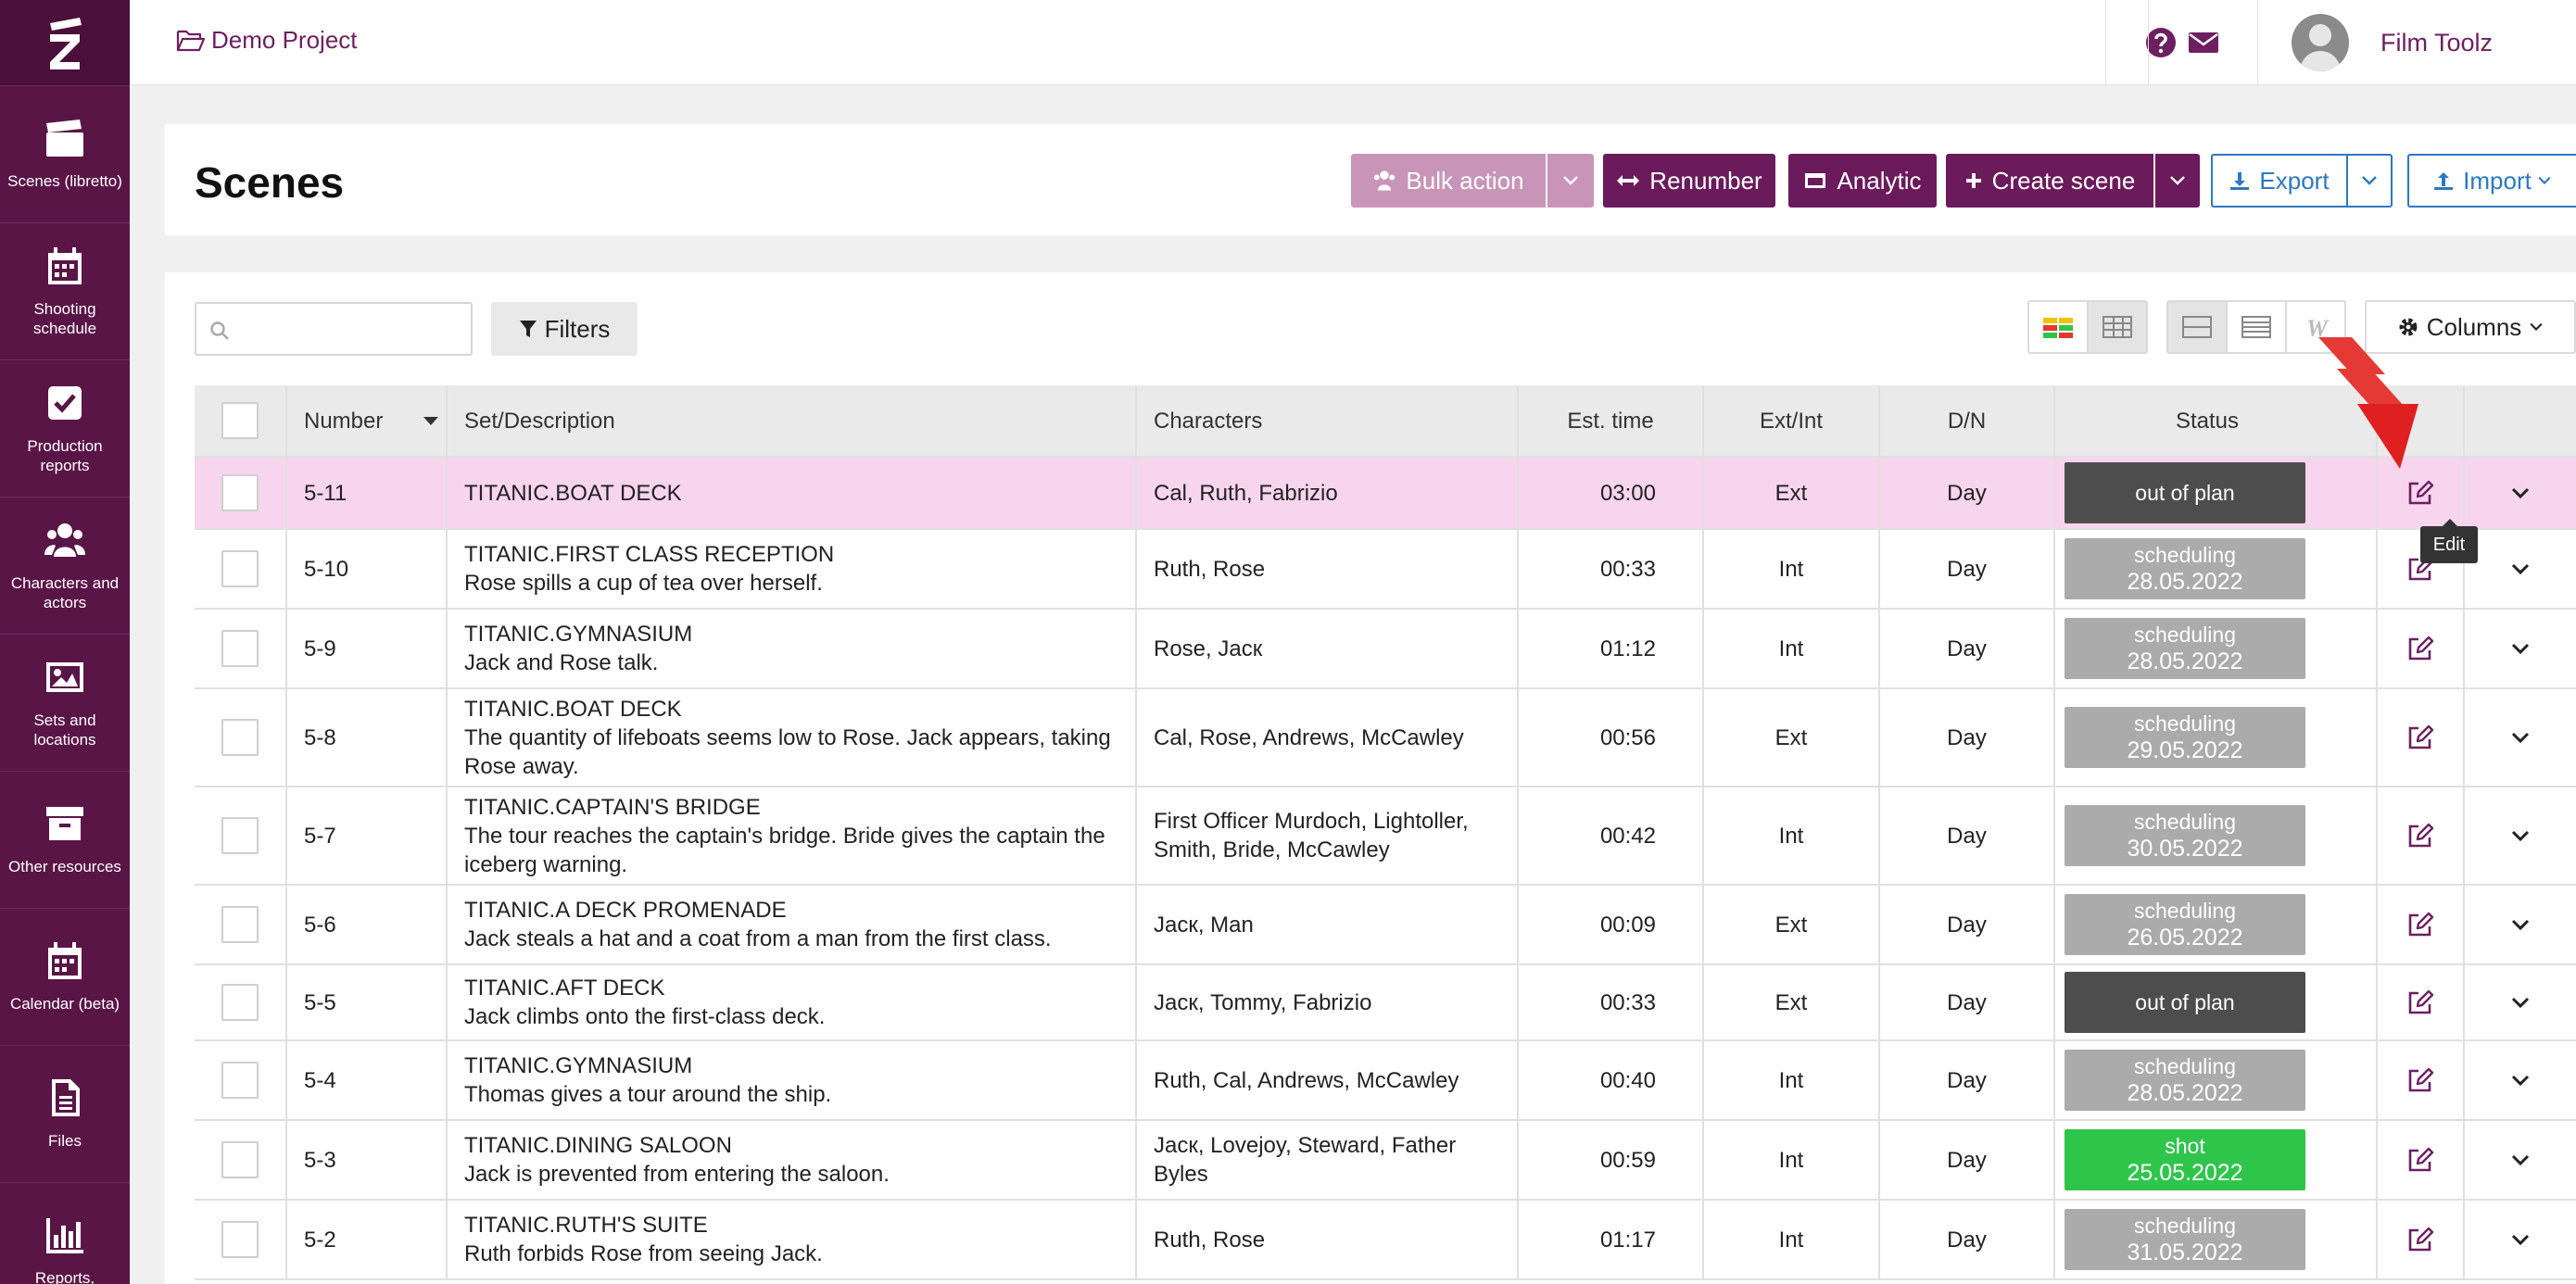 The image size is (2576, 1284). I want to click on search-input, so click(334, 329).